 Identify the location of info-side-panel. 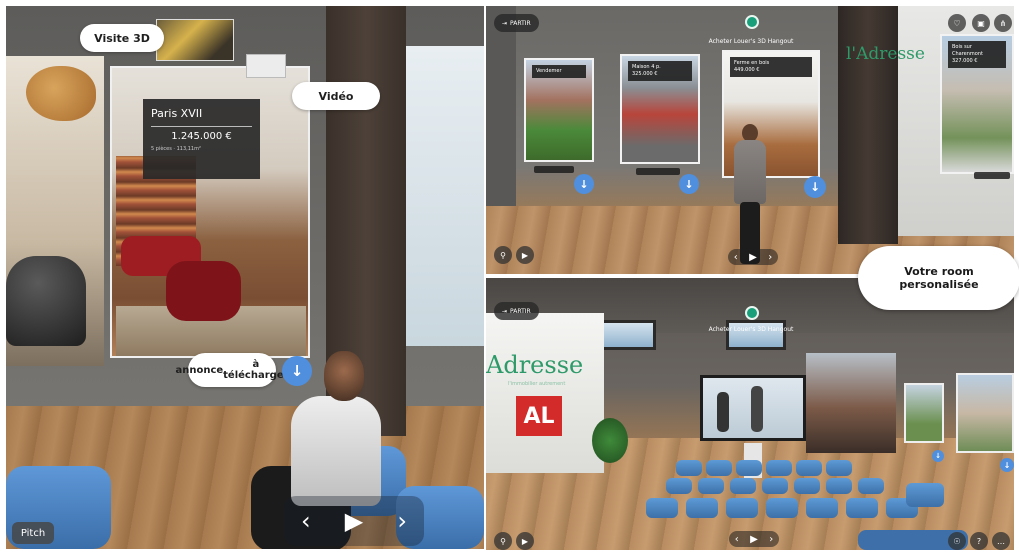
(445, 196).